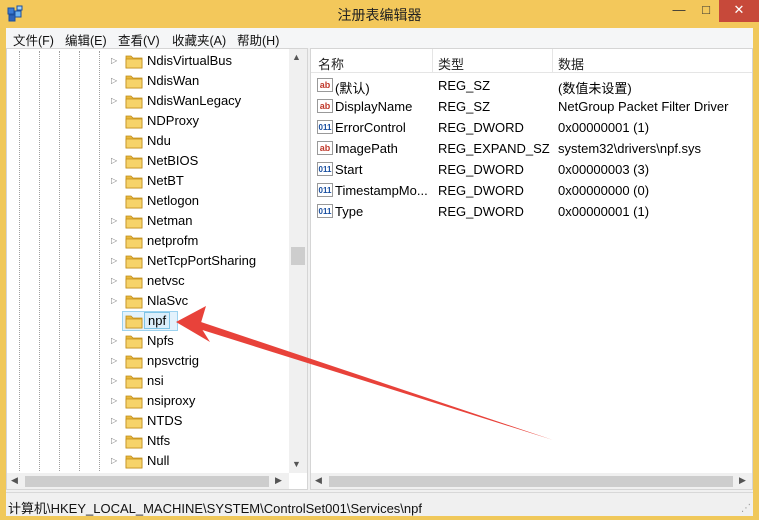  Describe the element at coordinates (296, 57) in the screenshot. I see `scroll-up-icon: ▲` at that location.